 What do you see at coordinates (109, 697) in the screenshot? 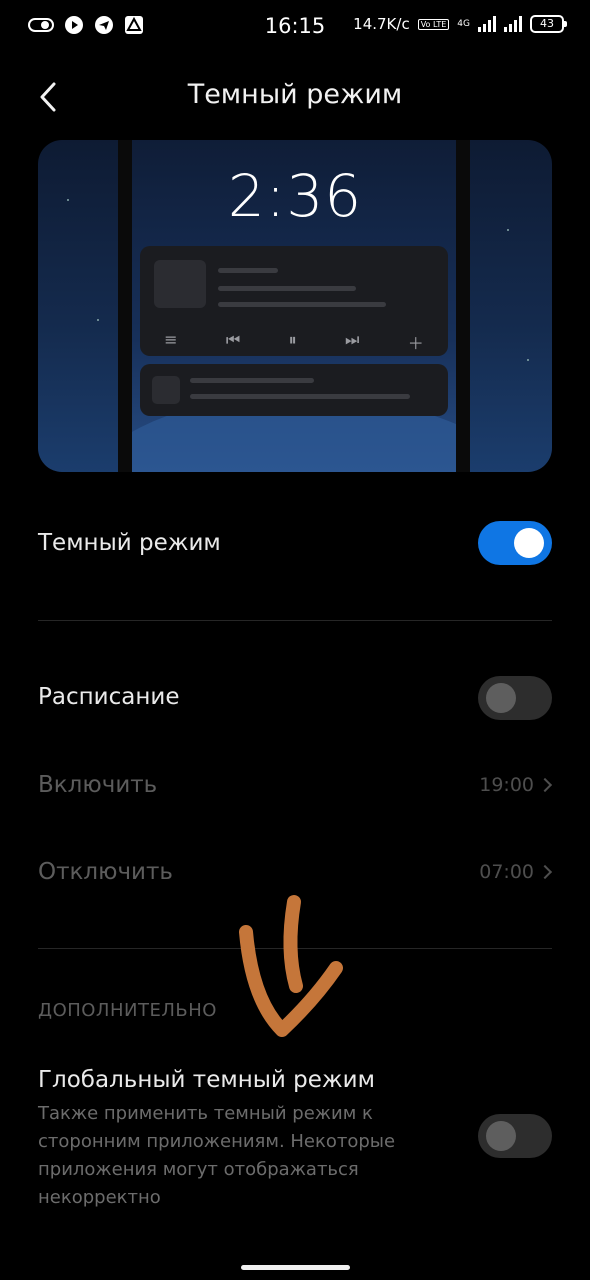
I see `schedule-label: Расписание` at bounding box center [109, 697].